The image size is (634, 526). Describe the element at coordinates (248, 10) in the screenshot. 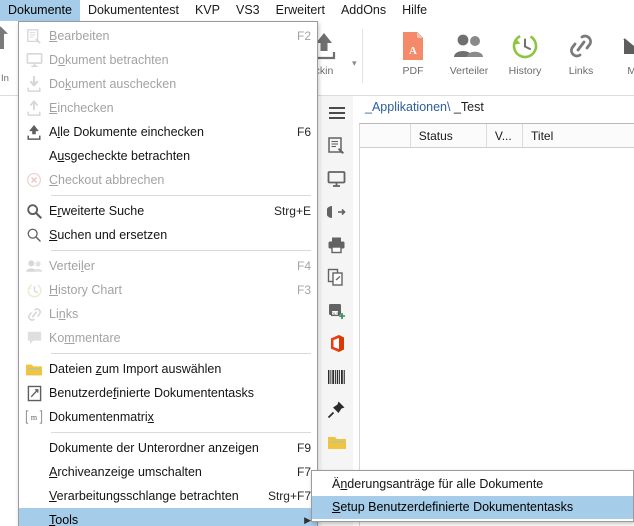

I see `menubar-item-vs3: VS3` at that location.